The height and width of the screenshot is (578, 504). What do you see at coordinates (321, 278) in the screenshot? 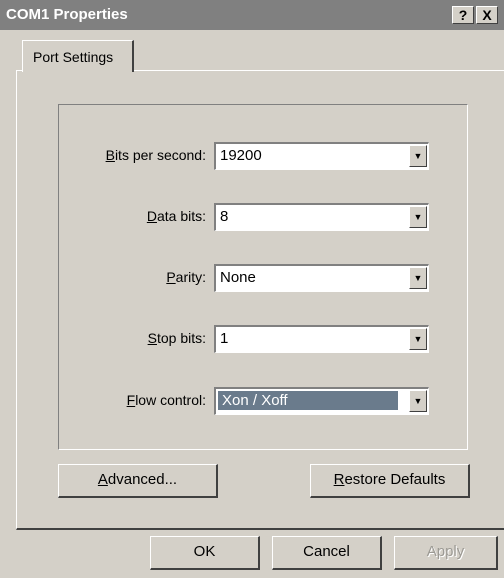
I see `parity-select: None ▼` at bounding box center [321, 278].